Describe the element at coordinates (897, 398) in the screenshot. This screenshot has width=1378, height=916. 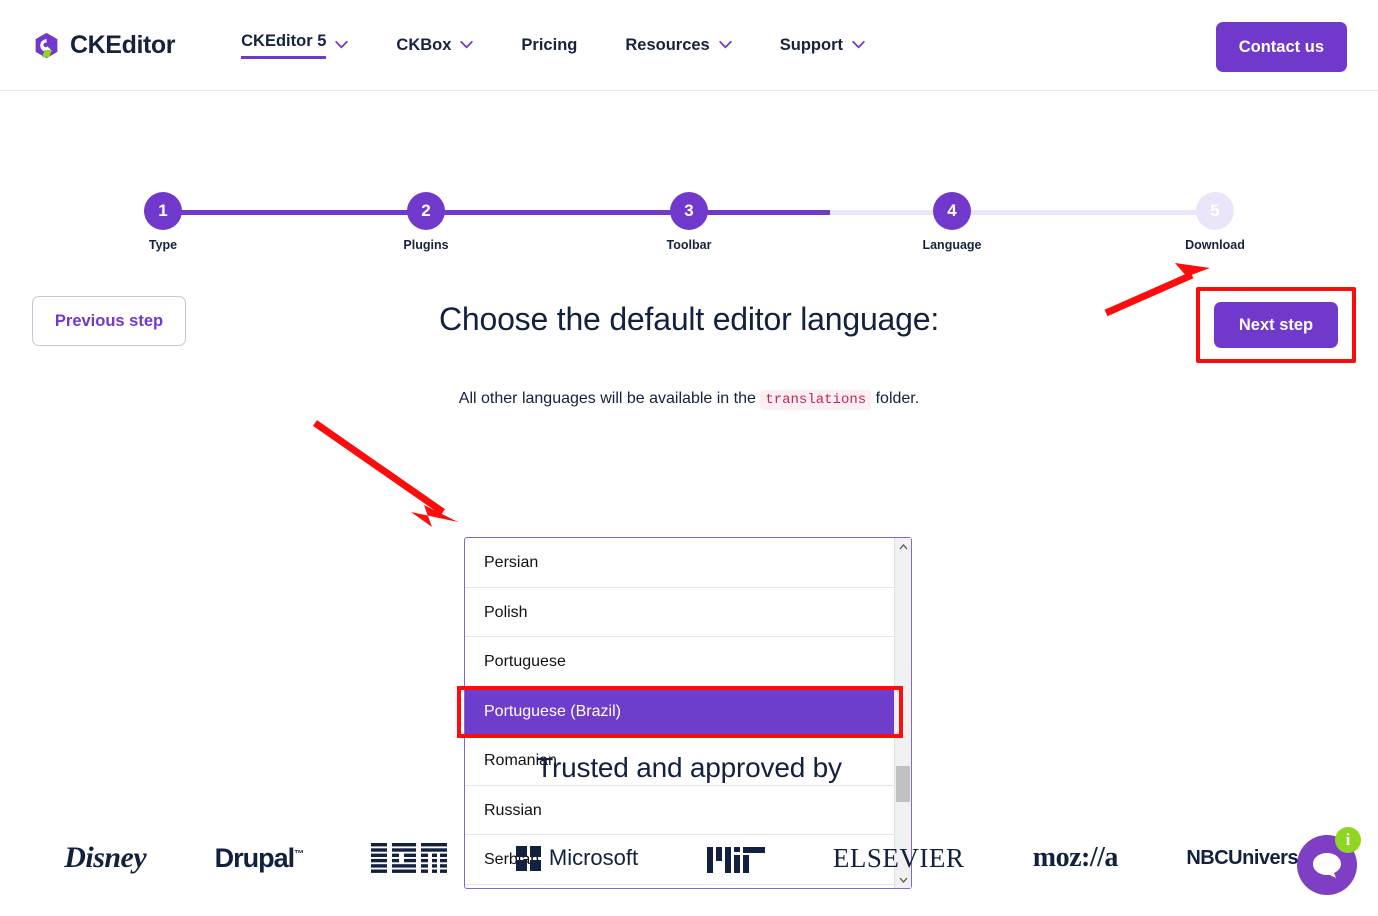
I see `subtitle-text-after: folder.` at that location.